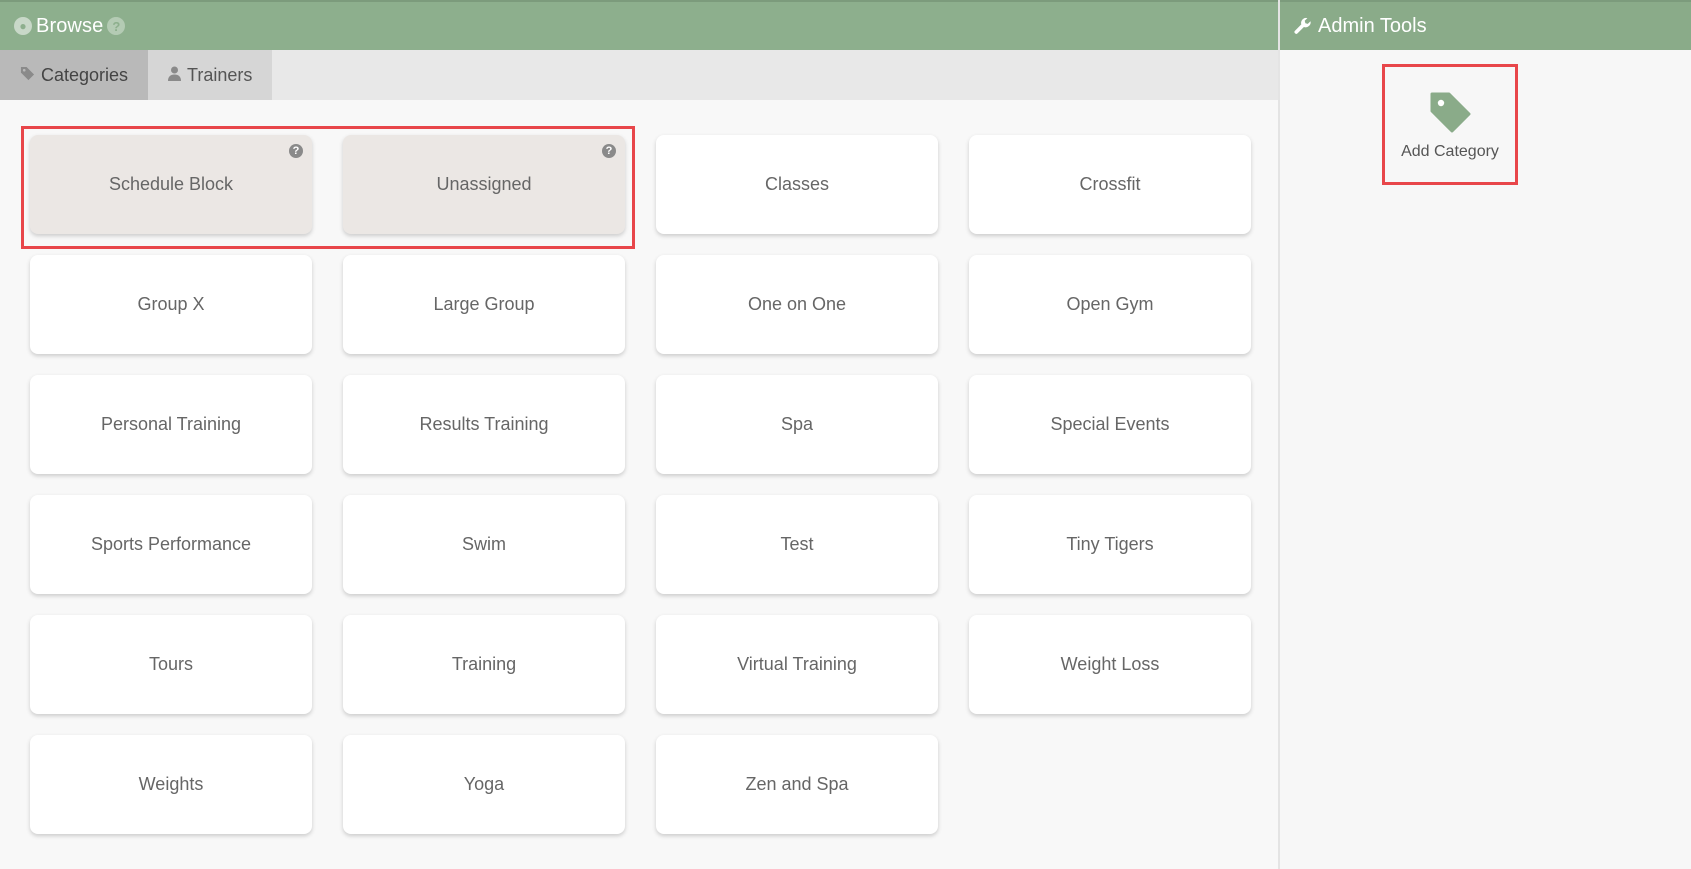 This screenshot has height=869, width=1691. I want to click on globe-icon: ●, so click(23, 26).